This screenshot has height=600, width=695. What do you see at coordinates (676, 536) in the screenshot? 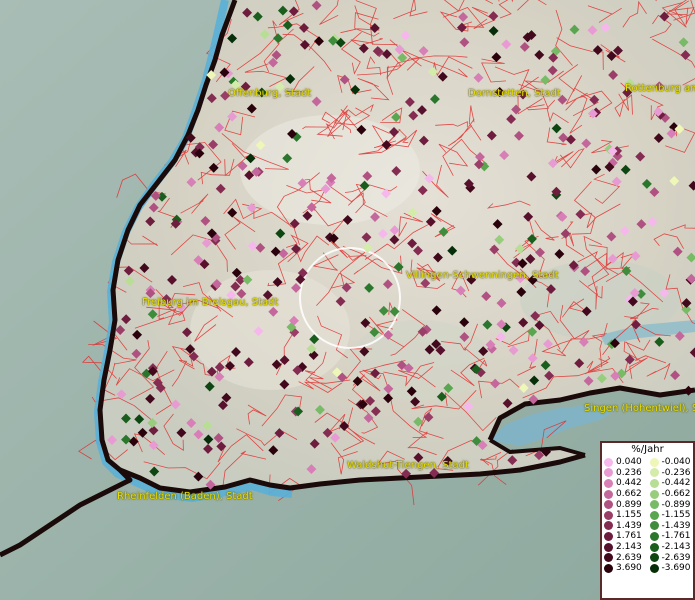
I see `legend-label: -1.761` at bounding box center [676, 536].